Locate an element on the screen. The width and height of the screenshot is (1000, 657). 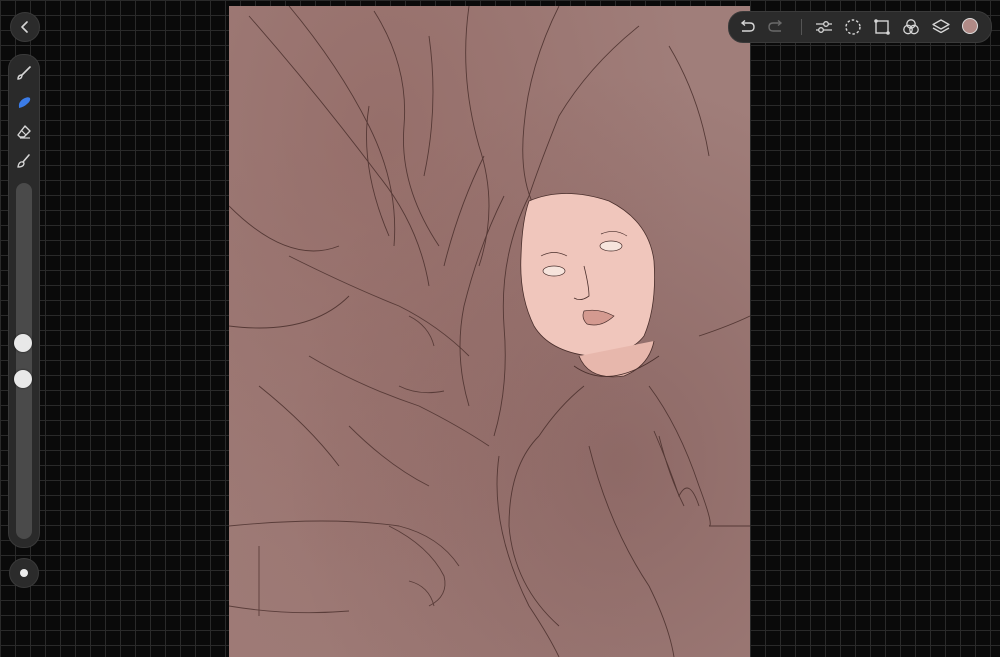
undo-button is located at coordinates (747, 27).